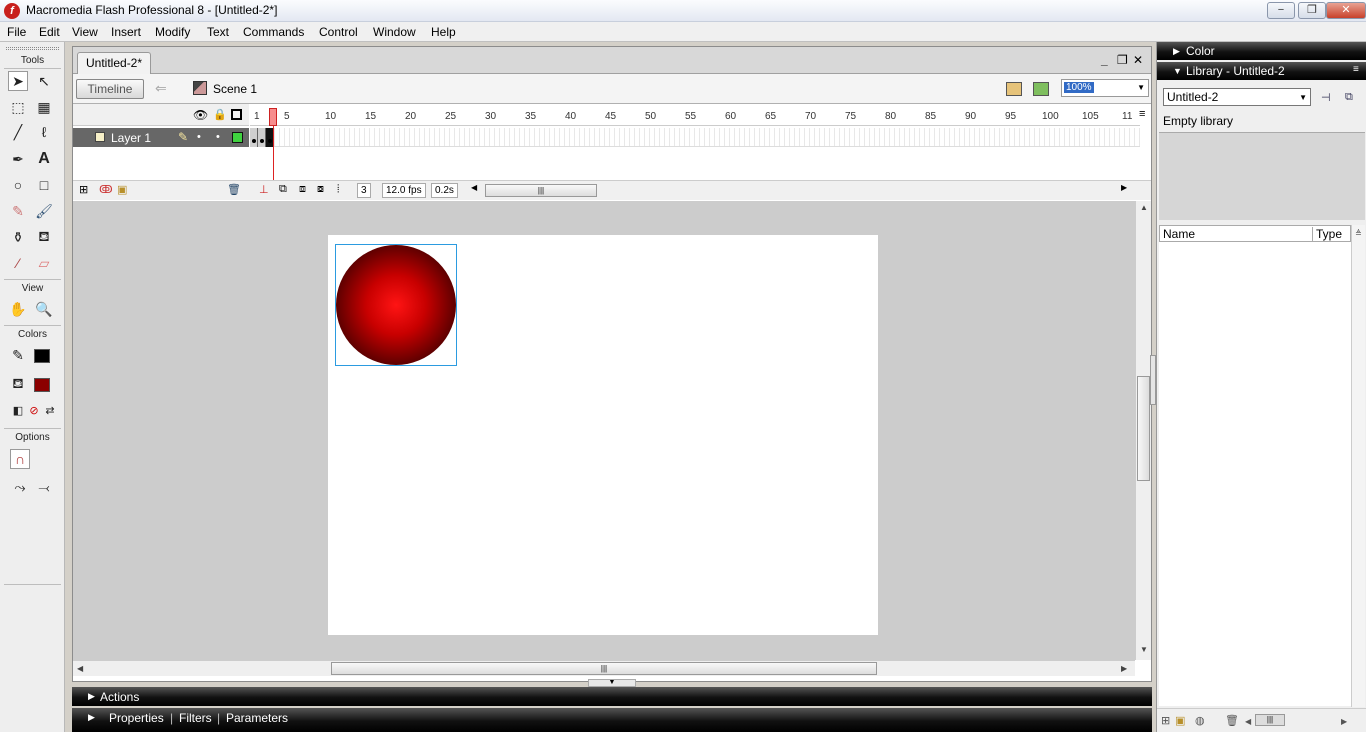 Image resolution: width=1366 pixels, height=732 pixels. I want to click on pen-tool-icon: ✒, so click(18, 159).